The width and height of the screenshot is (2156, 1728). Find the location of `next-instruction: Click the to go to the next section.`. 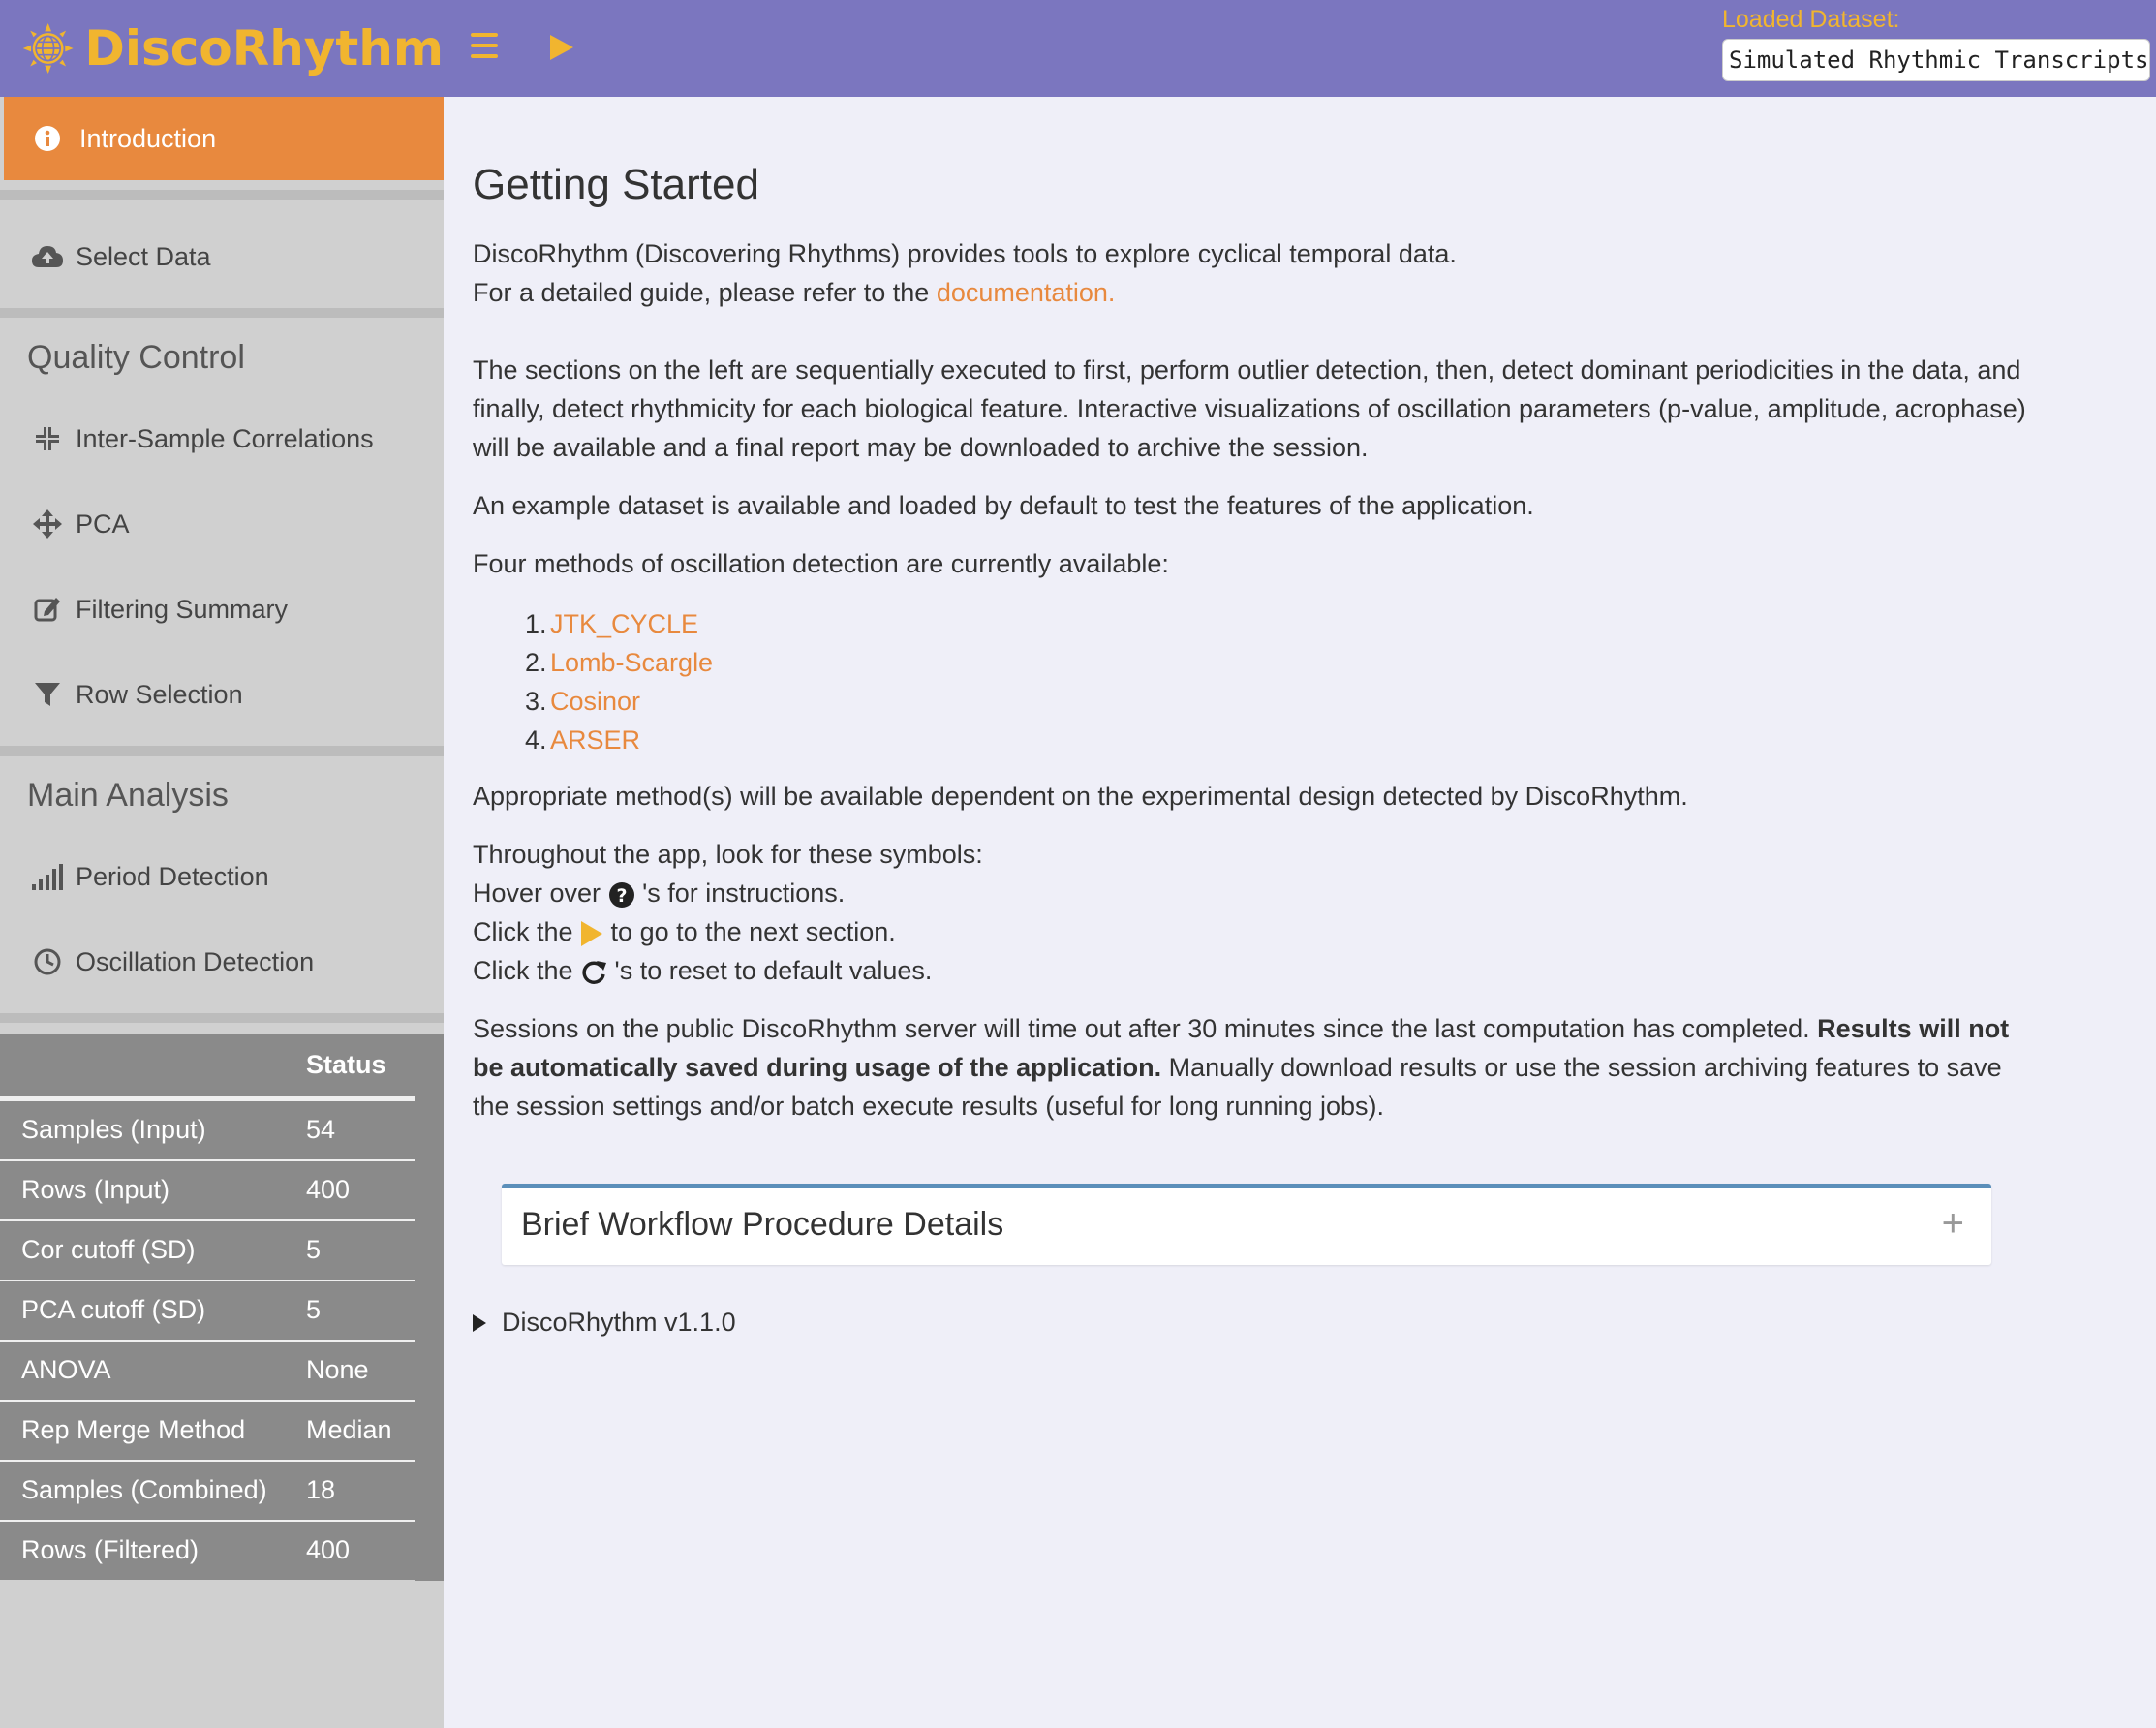

next-instruction: Click the to go to the next section. is located at coordinates (685, 931).